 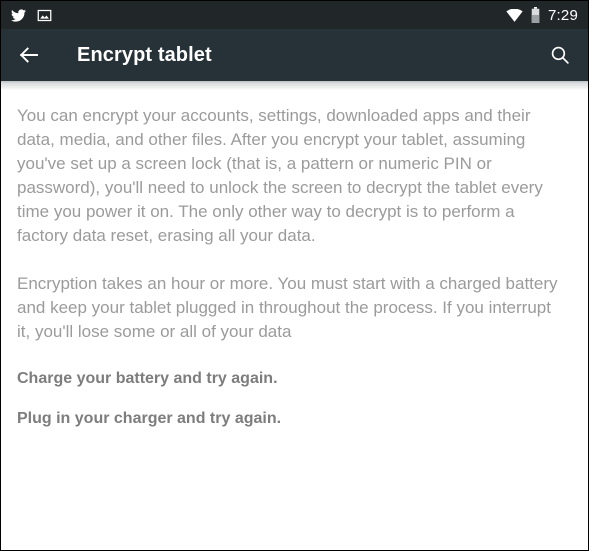 What do you see at coordinates (44, 15) in the screenshot?
I see `image-icon` at bounding box center [44, 15].